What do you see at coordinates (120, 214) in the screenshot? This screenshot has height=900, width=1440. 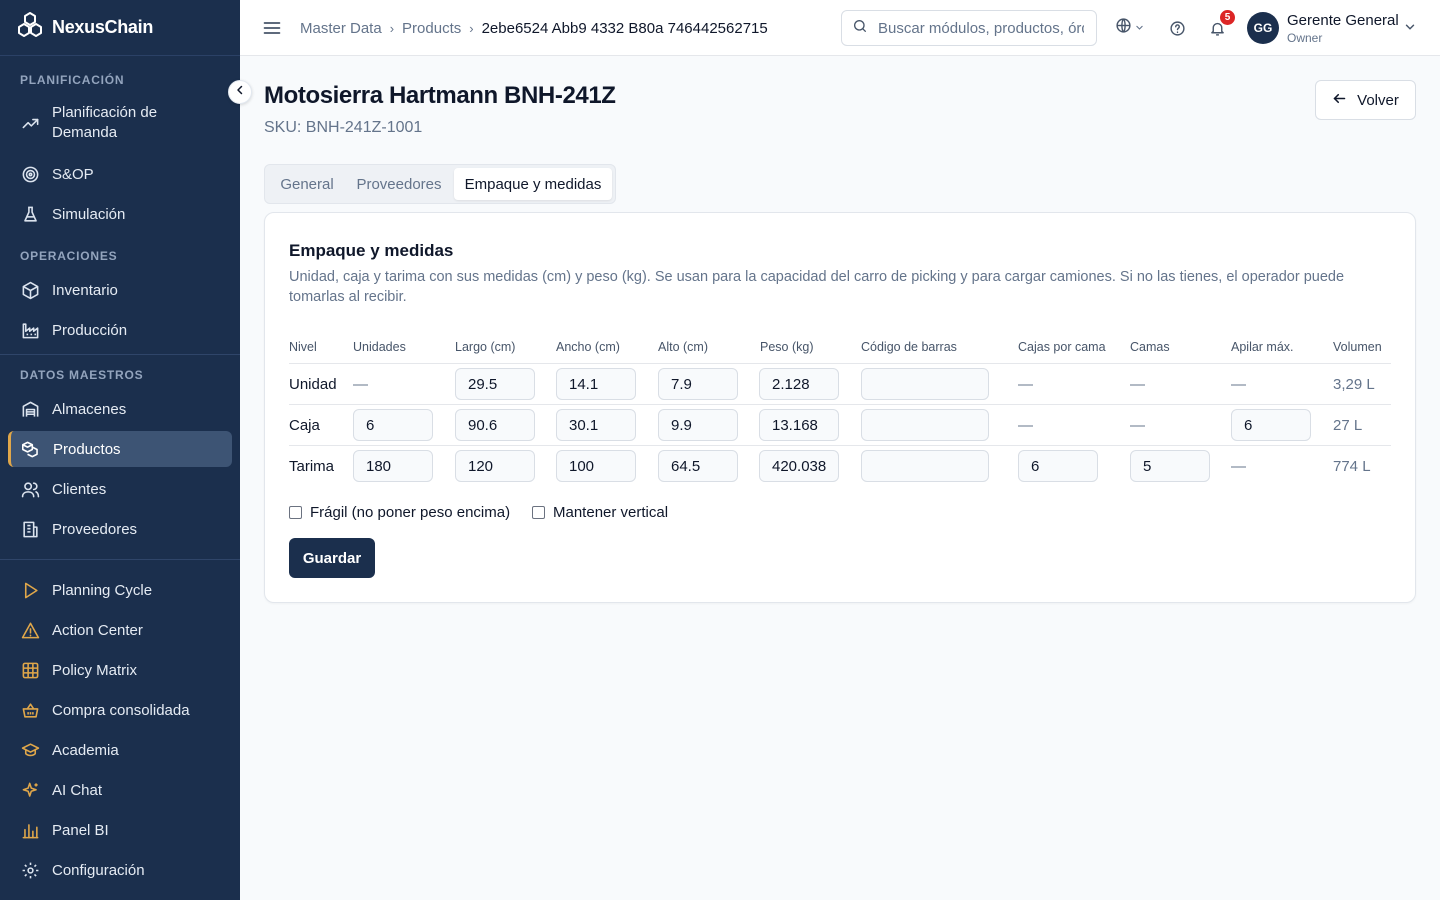 I see `sidebar-item-simulacion: Simulación` at bounding box center [120, 214].